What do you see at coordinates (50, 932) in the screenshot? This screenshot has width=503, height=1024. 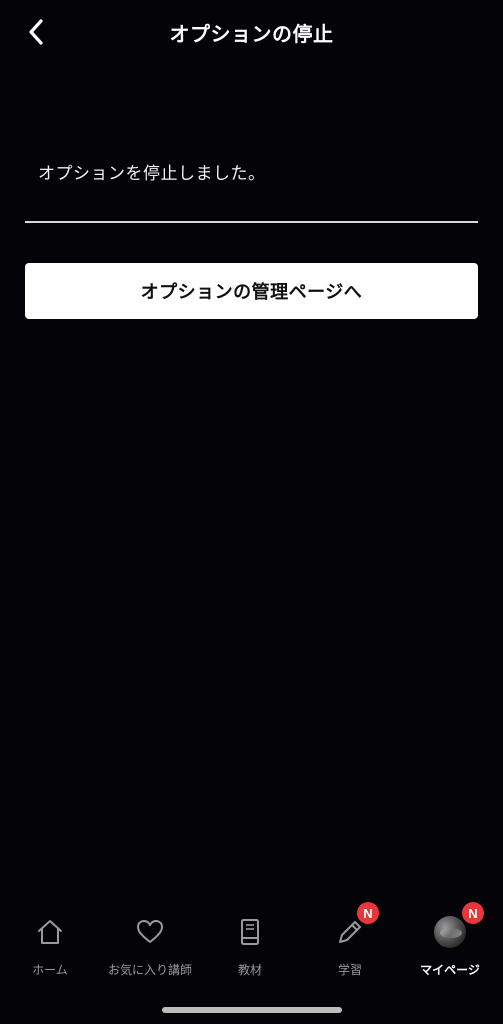 I see `home-icon` at bounding box center [50, 932].